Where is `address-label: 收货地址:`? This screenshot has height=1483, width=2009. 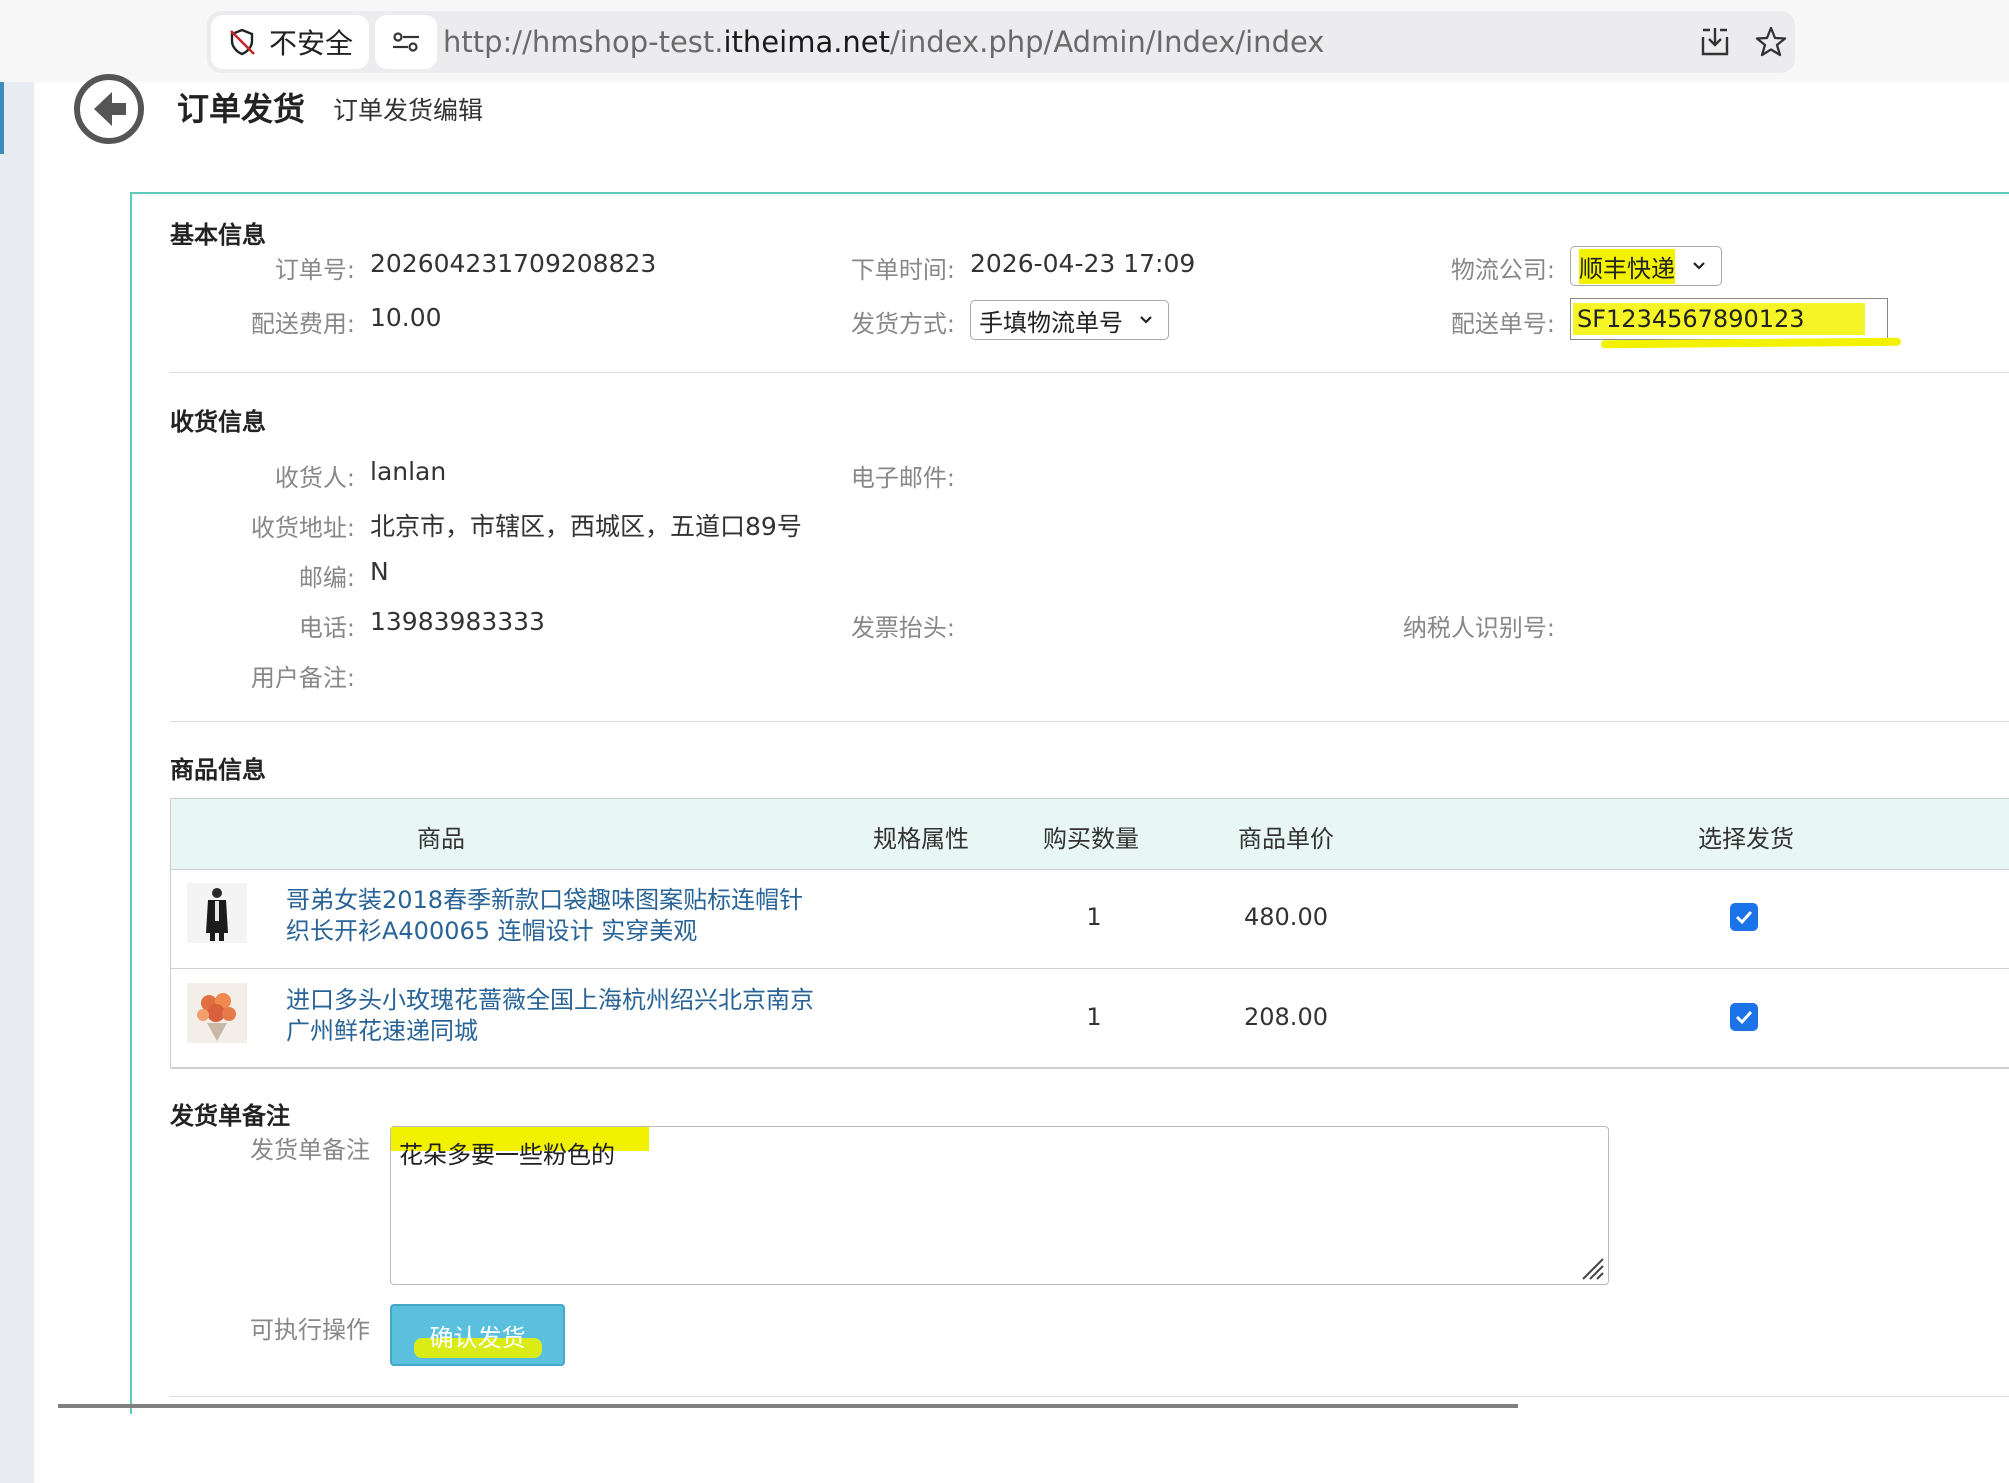
address-label: 收货地址: is located at coordinates (302, 528).